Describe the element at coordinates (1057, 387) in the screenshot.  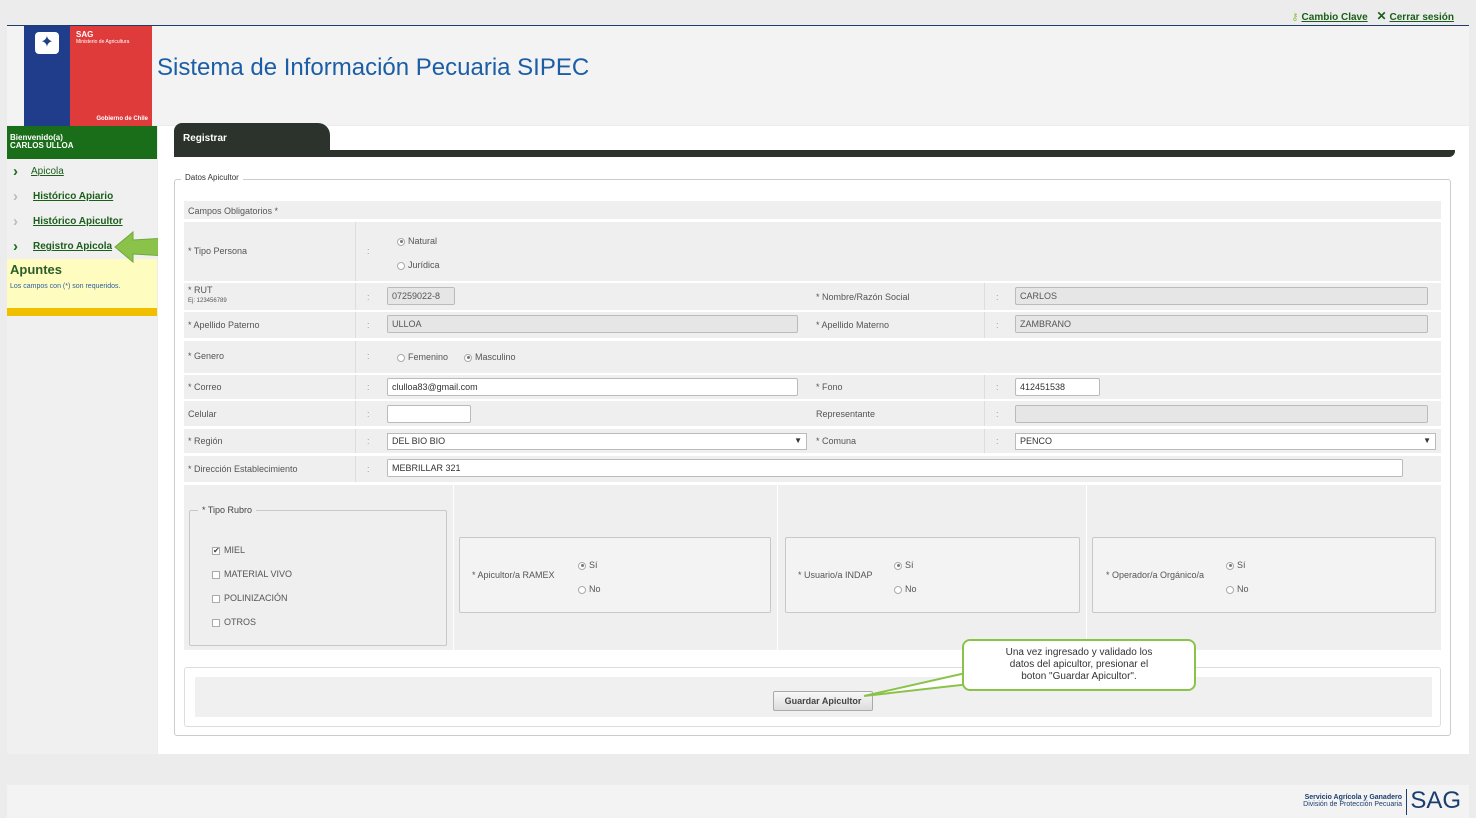
I see `fono-input: 412451538` at that location.